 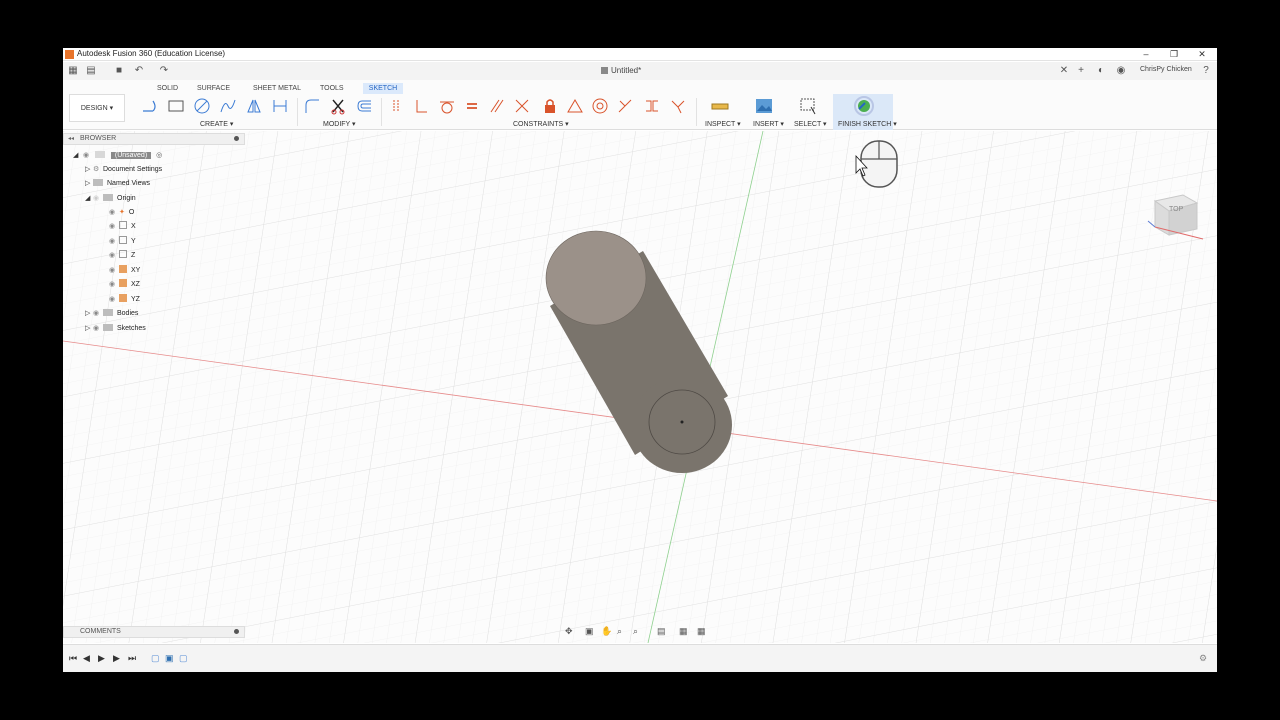 I want to click on trim-icon, so click(x=338, y=106).